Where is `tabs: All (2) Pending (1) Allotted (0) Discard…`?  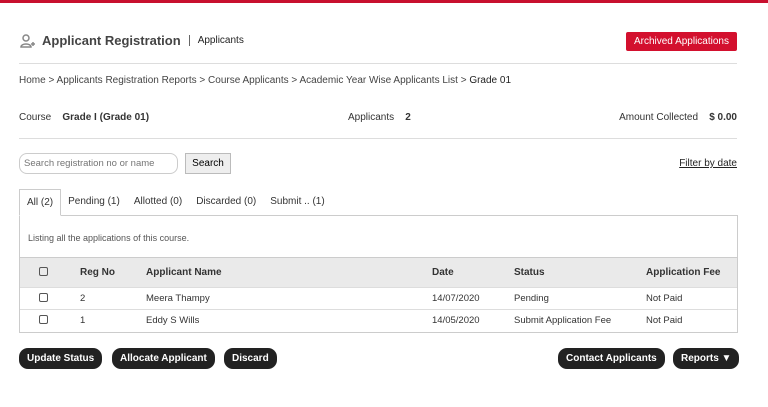
tabs: All (2) Pending (1) Allotted (0) Discard… is located at coordinates (175, 202).